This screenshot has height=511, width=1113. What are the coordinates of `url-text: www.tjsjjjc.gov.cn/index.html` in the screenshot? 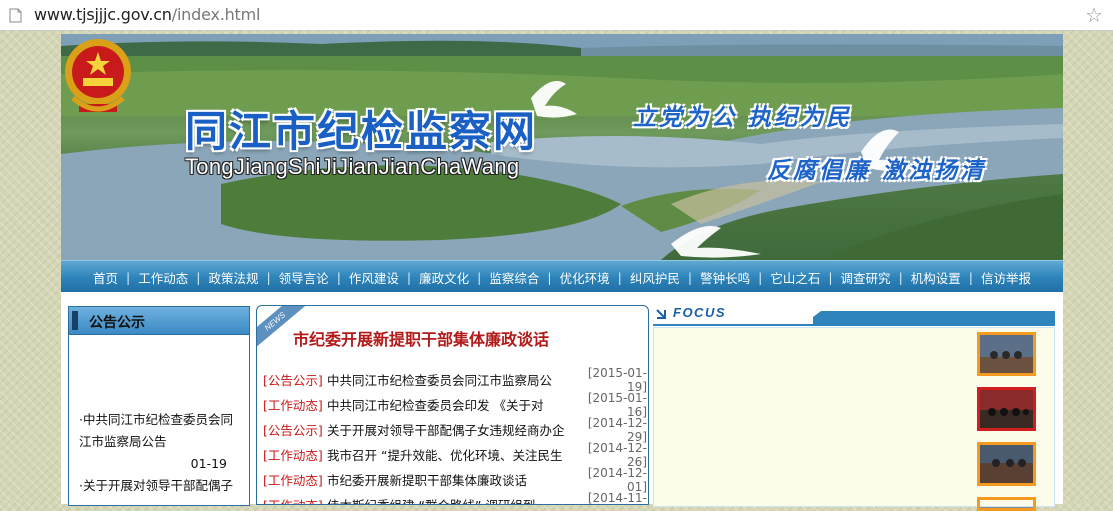 It's located at (147, 14).